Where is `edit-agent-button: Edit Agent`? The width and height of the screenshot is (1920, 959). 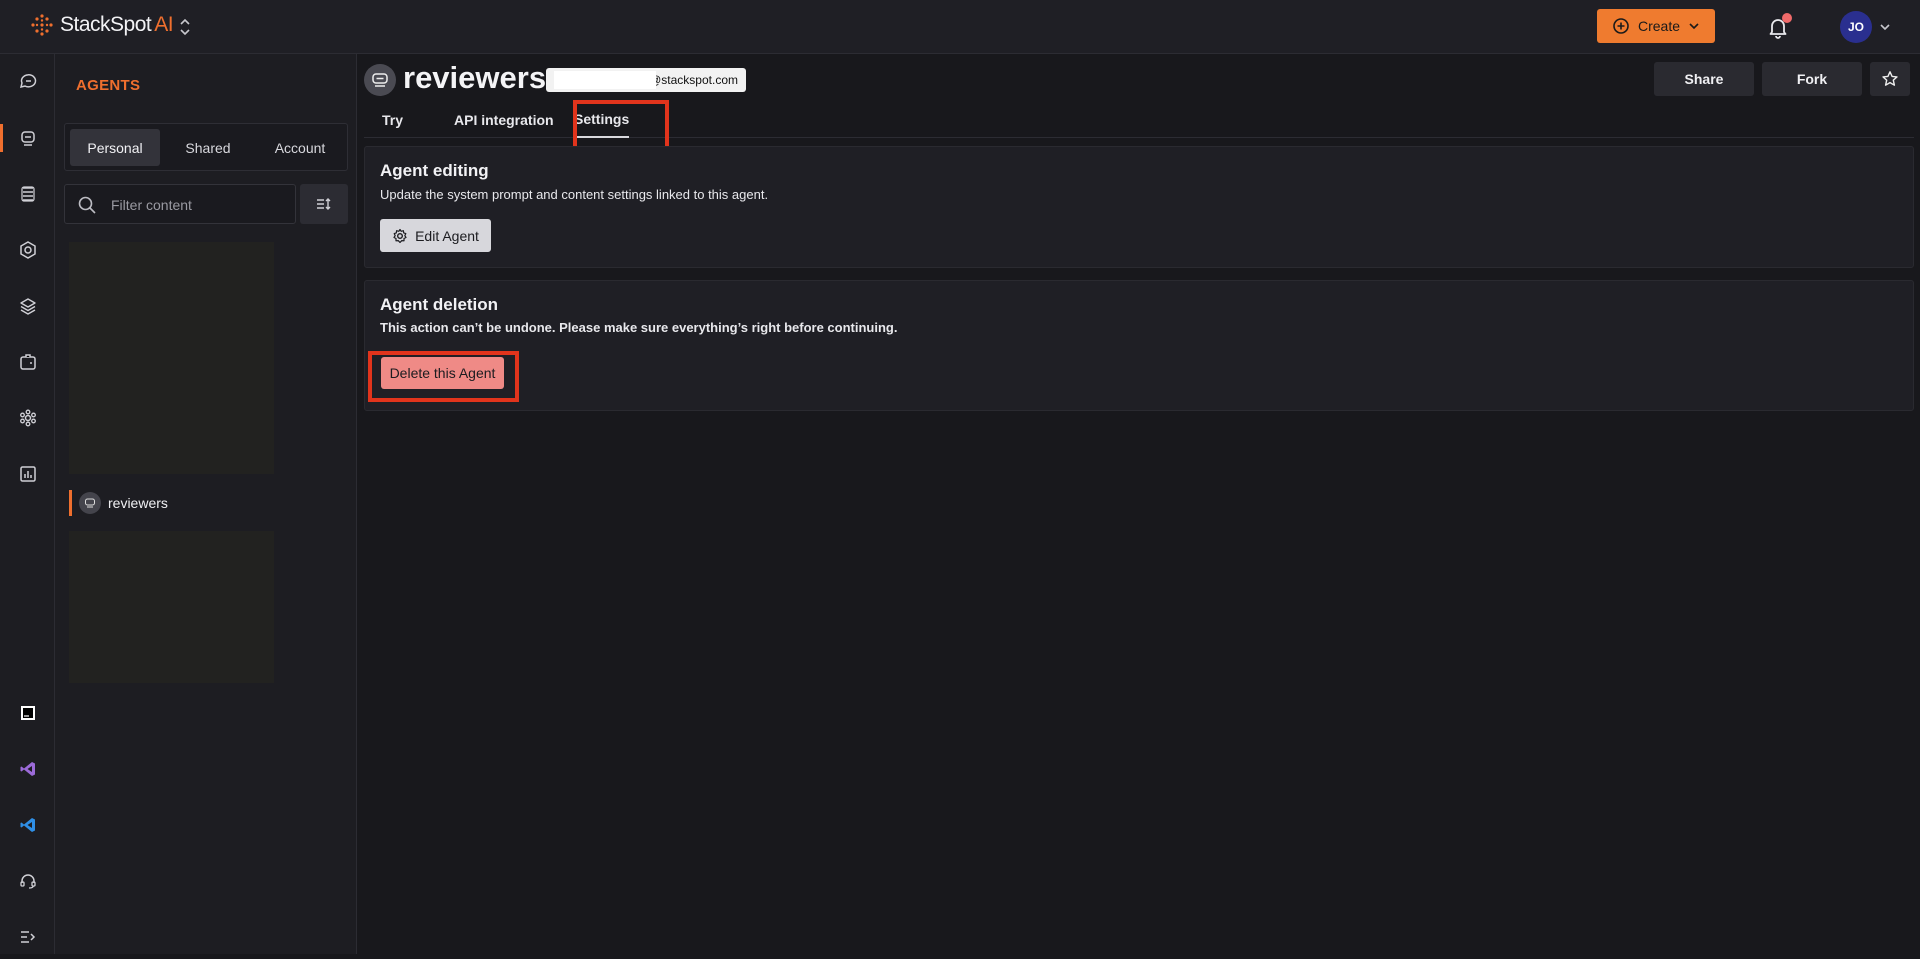
edit-agent-button: Edit Agent is located at coordinates (435, 235).